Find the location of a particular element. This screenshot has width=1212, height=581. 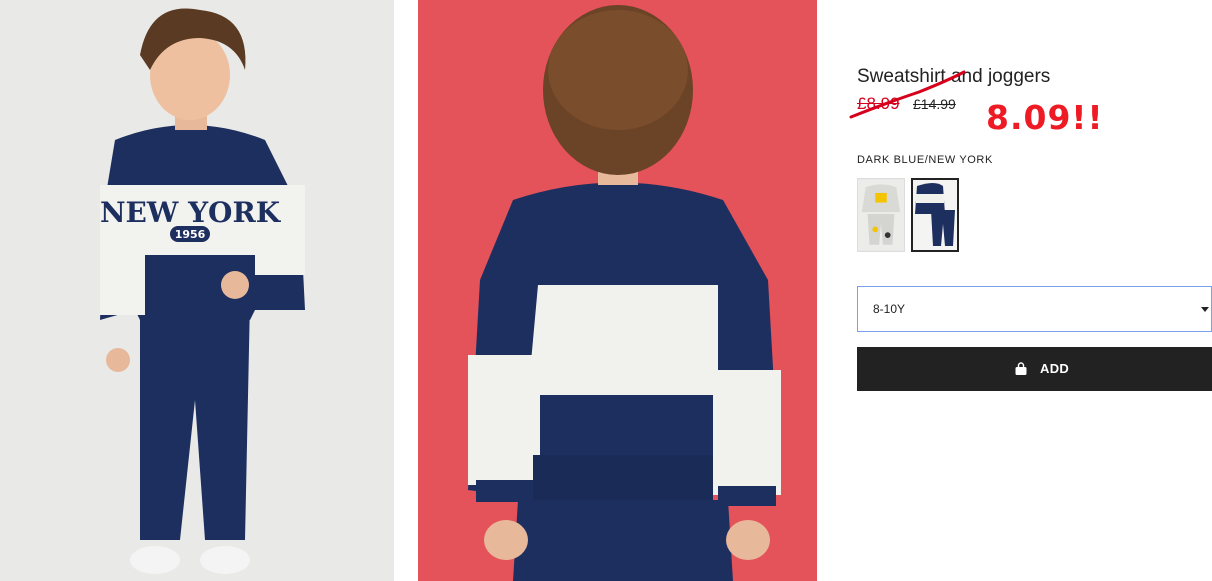

size-select-value: 8-10Y is located at coordinates (889, 309).